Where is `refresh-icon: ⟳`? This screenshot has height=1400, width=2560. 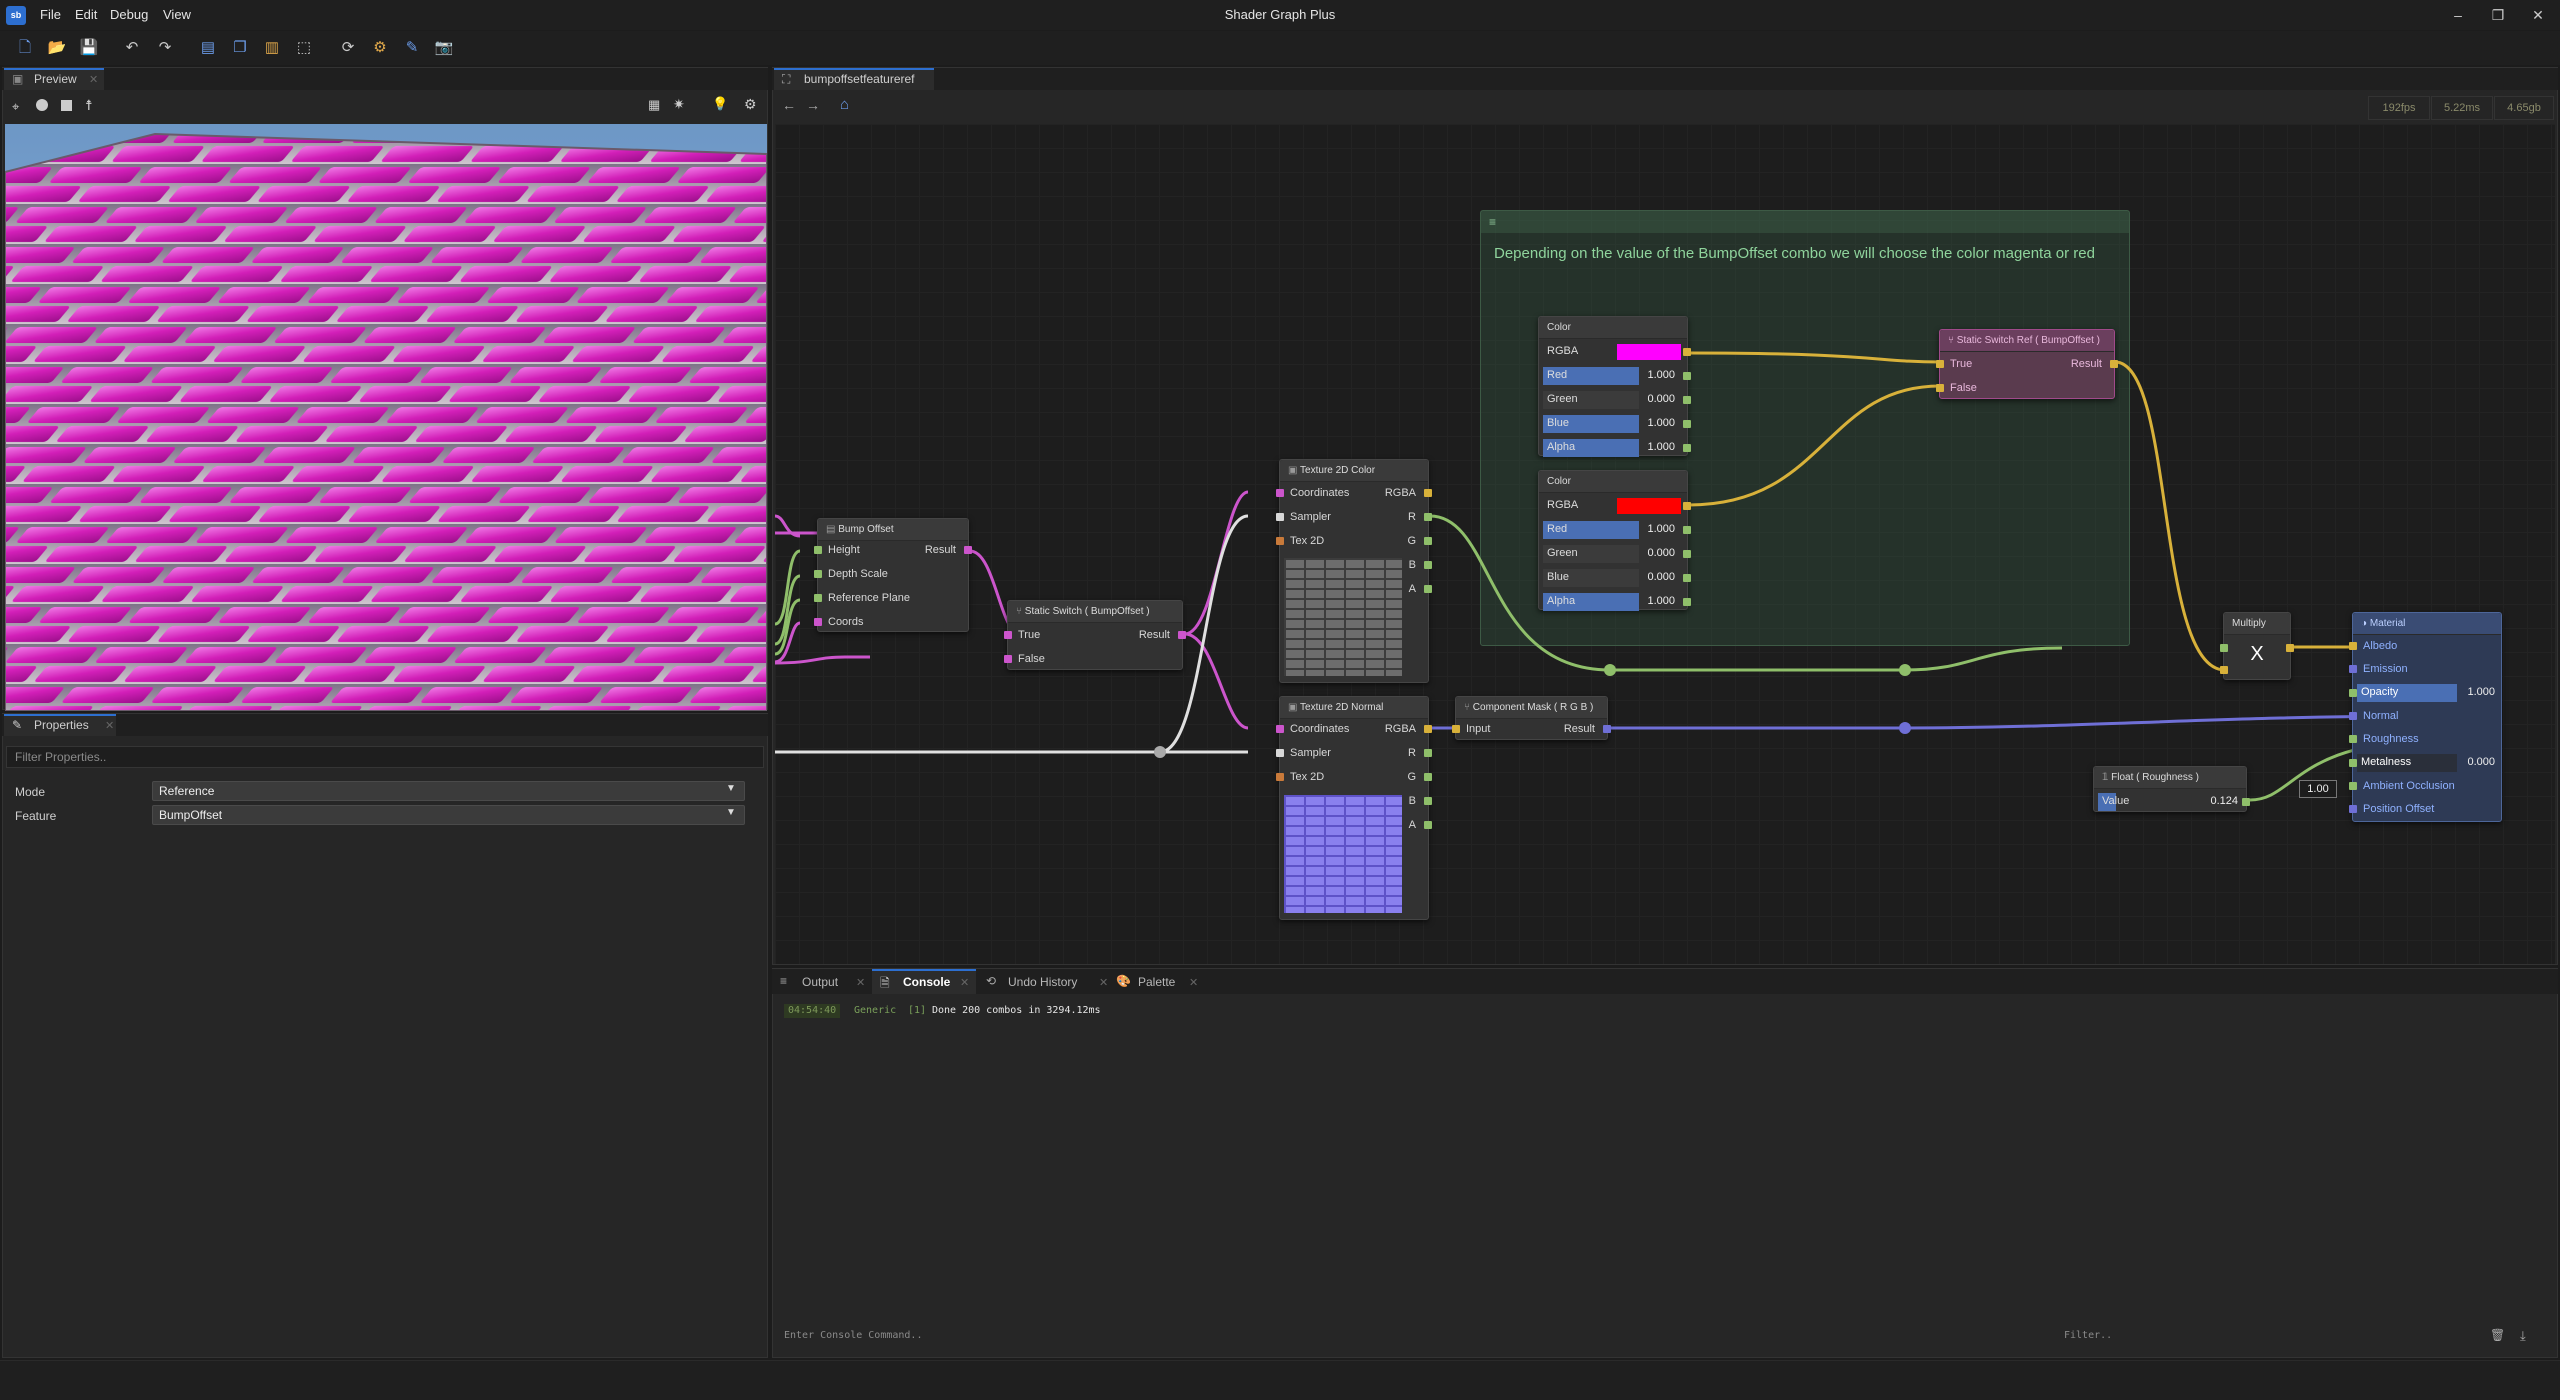 refresh-icon: ⟳ is located at coordinates (348, 48).